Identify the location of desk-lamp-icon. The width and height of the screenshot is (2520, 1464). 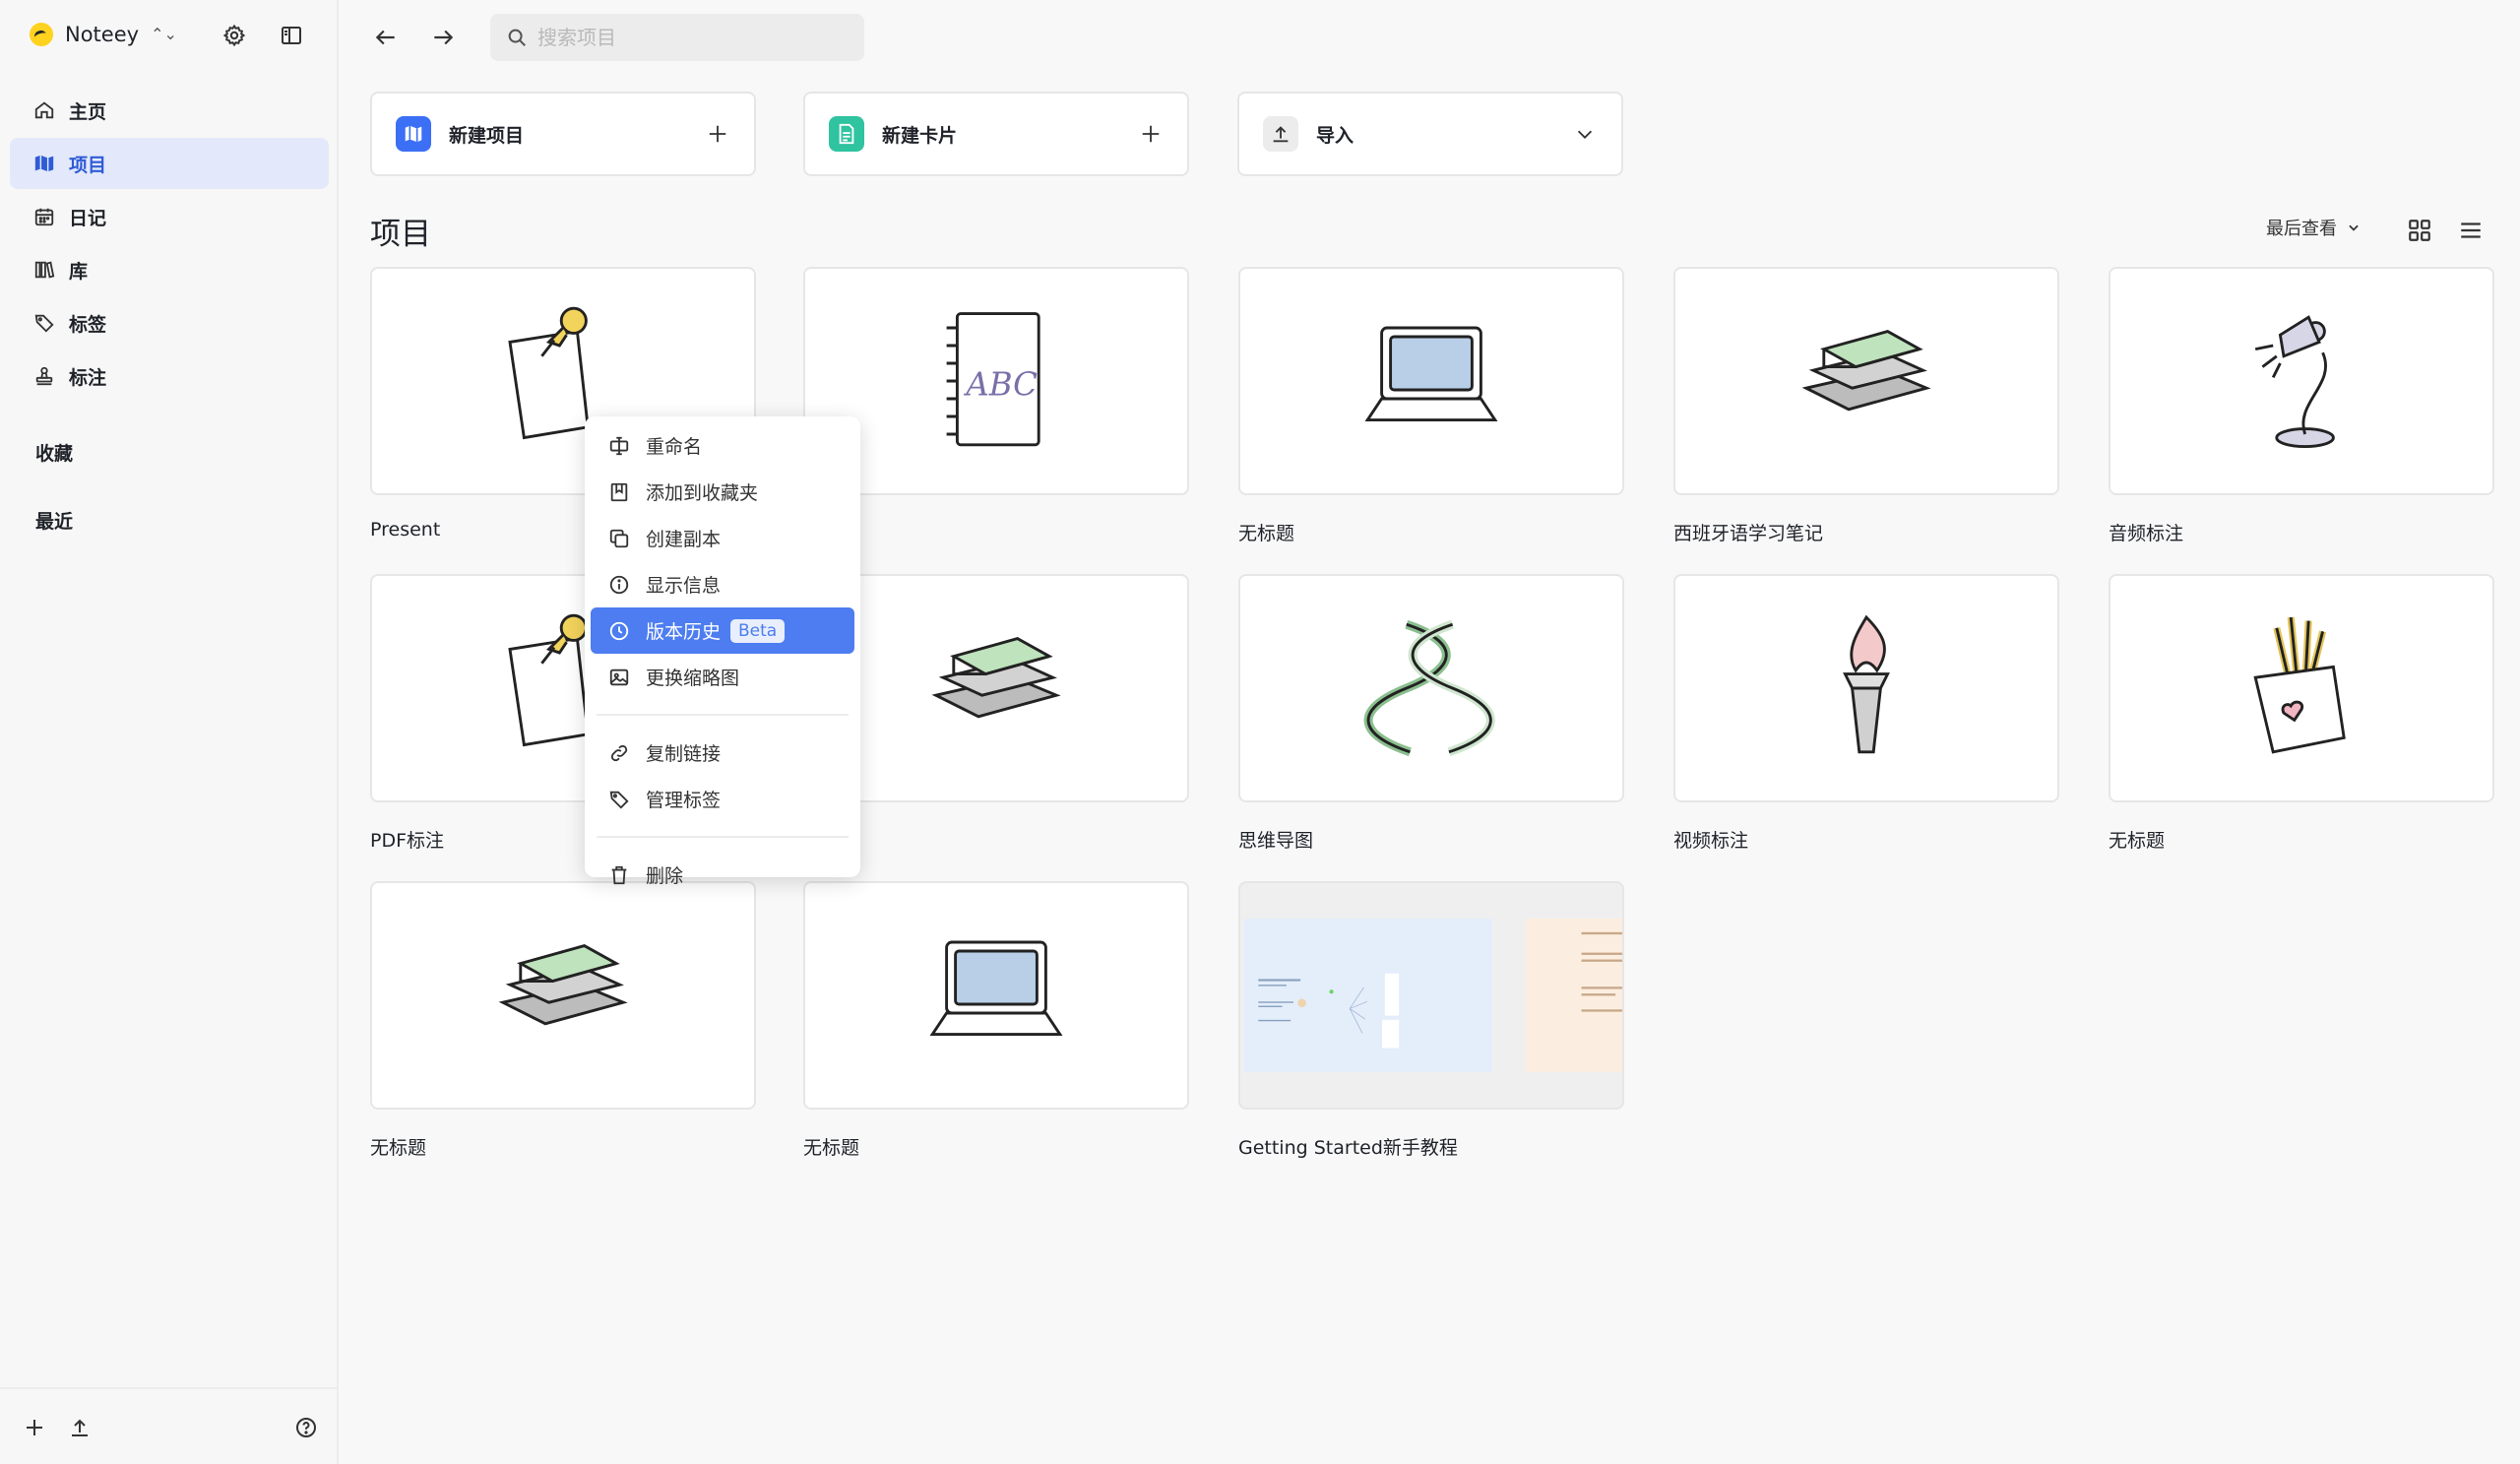
(2294, 382).